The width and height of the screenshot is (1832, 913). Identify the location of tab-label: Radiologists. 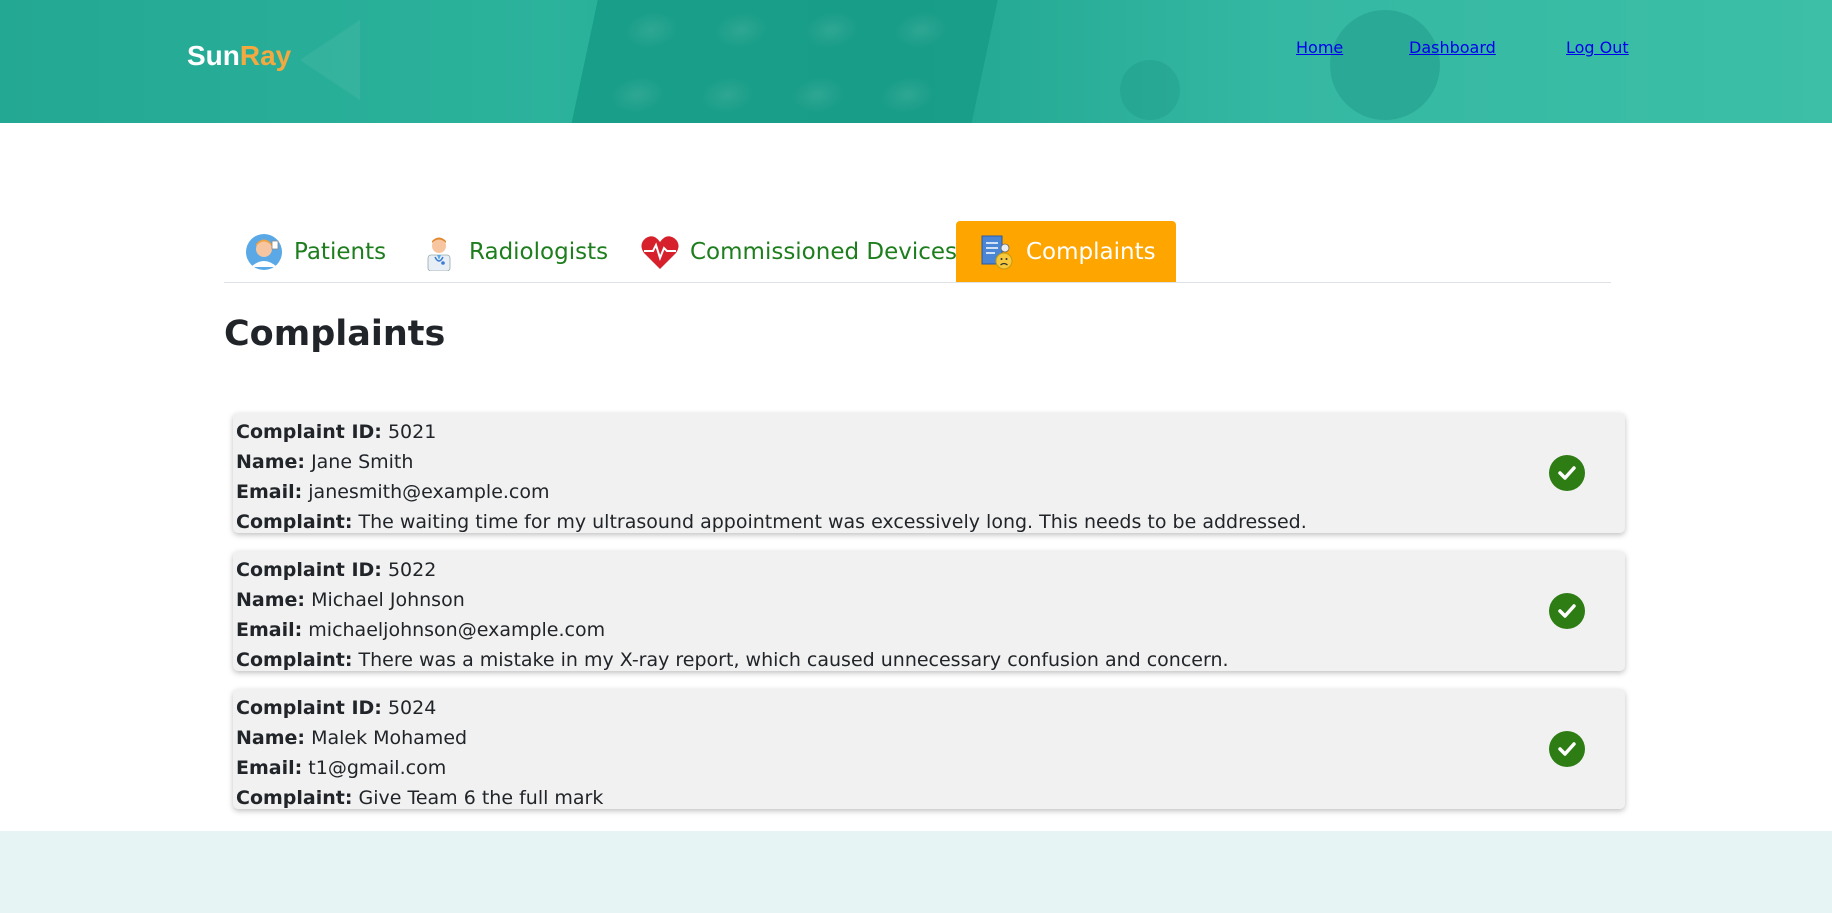
(539, 251).